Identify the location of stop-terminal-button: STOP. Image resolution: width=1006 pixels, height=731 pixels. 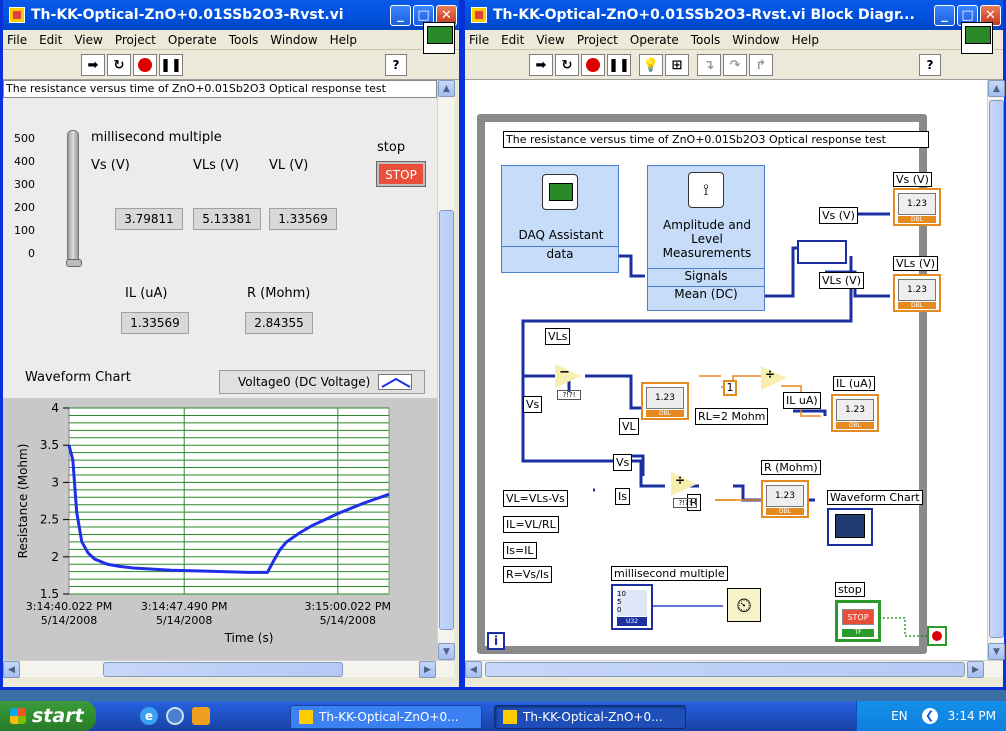
(858, 617).